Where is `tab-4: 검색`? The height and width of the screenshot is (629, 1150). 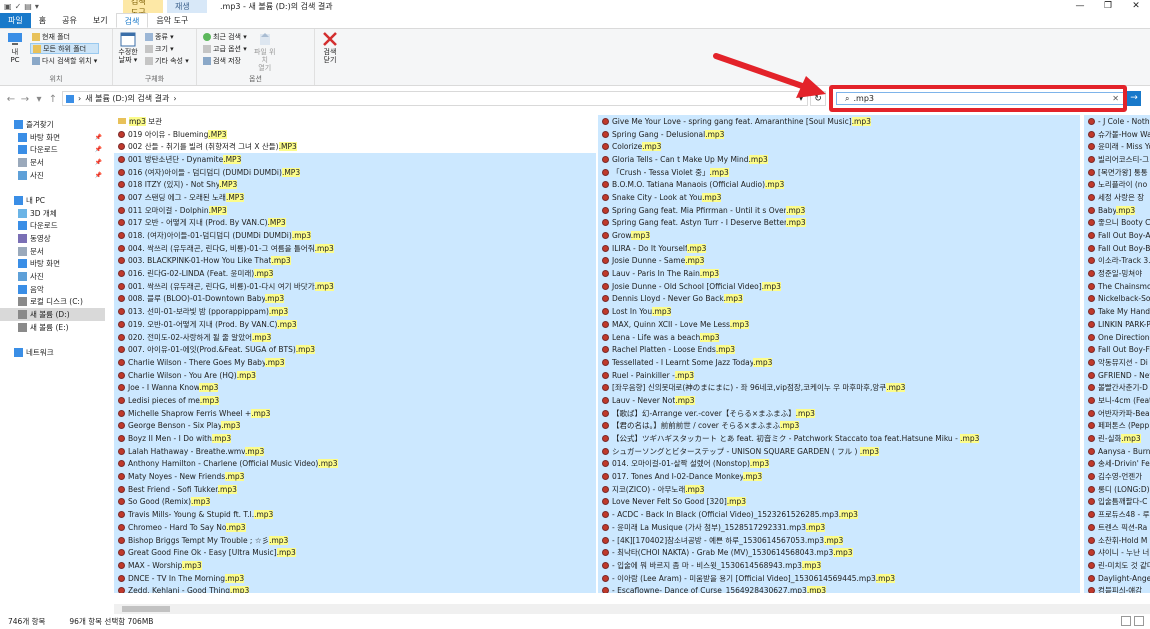
tab-4: 검색 is located at coordinates (132, 20).